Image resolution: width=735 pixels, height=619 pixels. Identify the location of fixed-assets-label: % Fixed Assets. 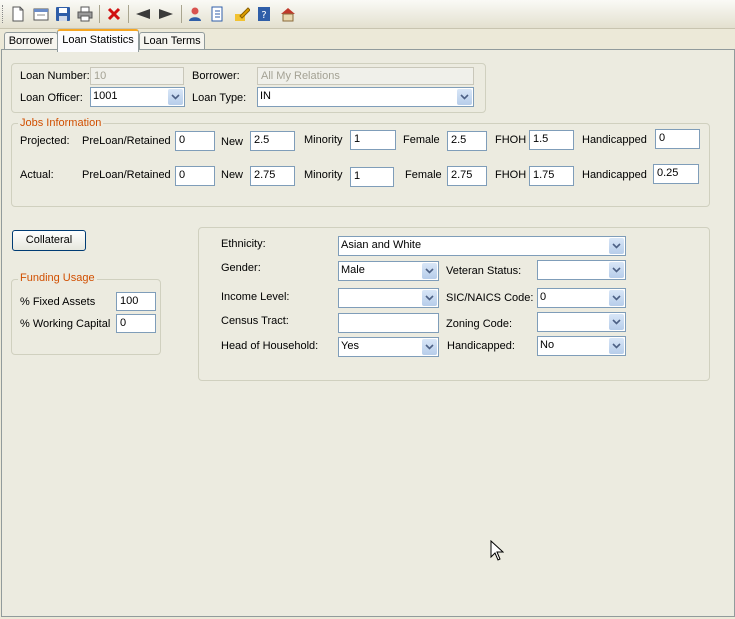
(58, 302).